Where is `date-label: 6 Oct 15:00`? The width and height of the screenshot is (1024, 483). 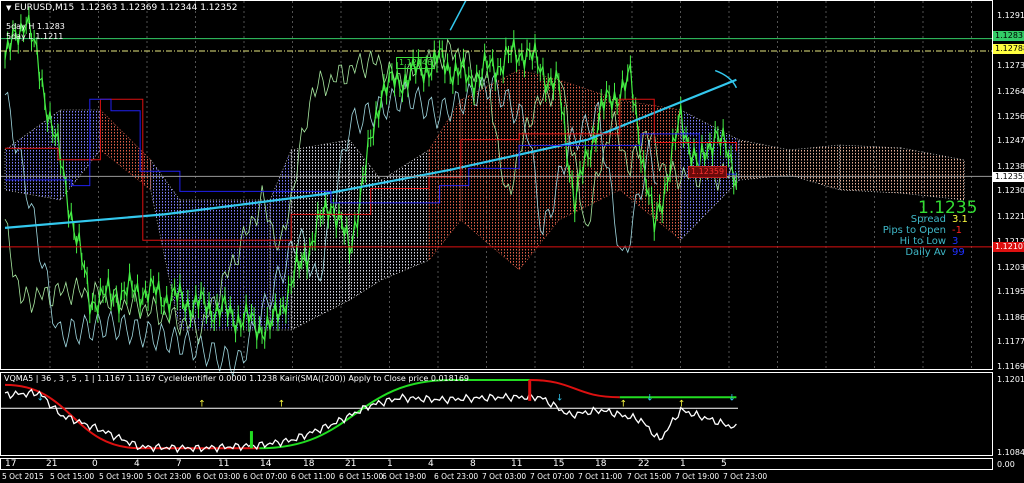
date-label: 6 Oct 15:00 is located at coordinates (361, 476).